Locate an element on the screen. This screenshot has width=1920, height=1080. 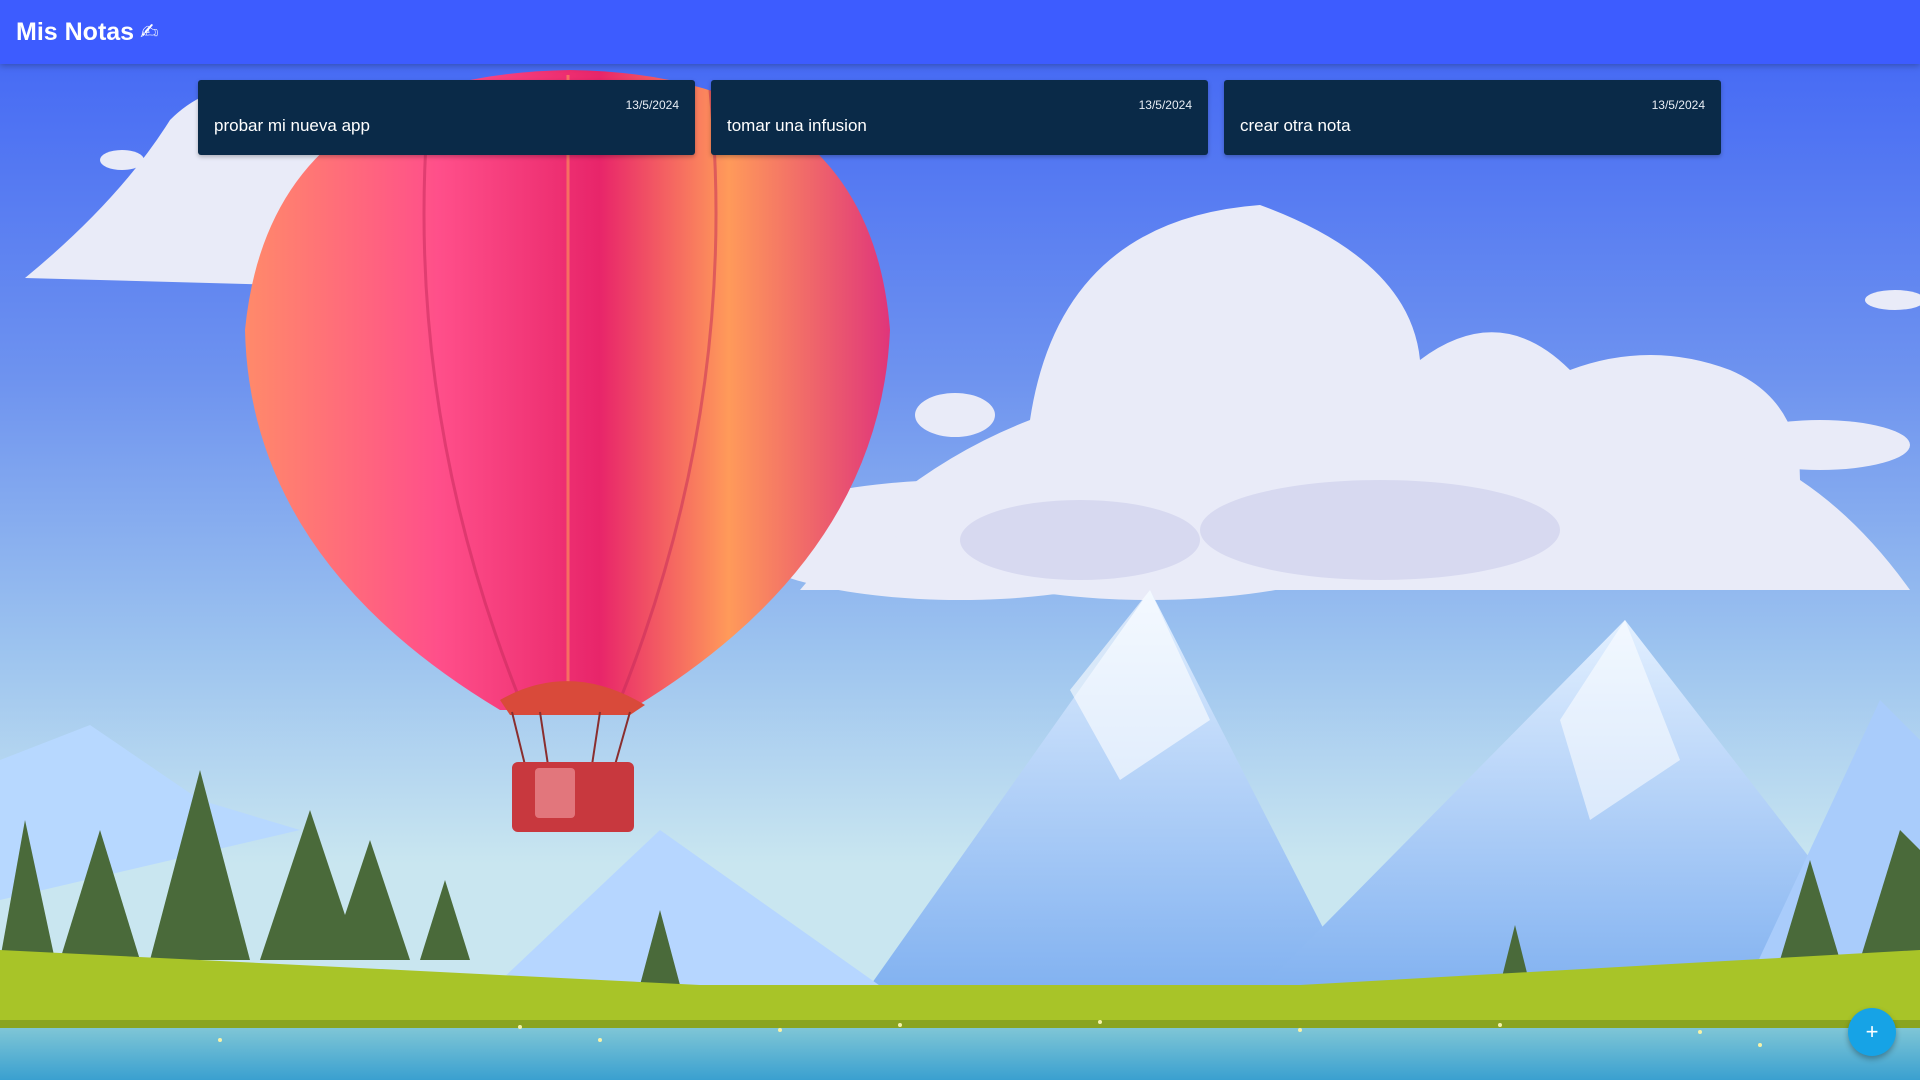
note-text: crear otra nota is located at coordinates (1295, 125).